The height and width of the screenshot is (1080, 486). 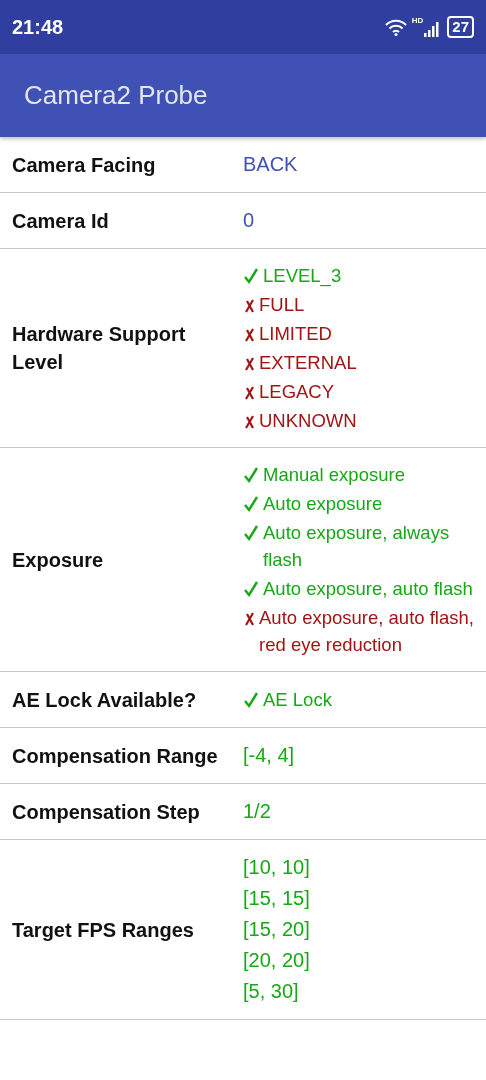 I want to click on value-text: [15, 20], so click(x=277, y=929).